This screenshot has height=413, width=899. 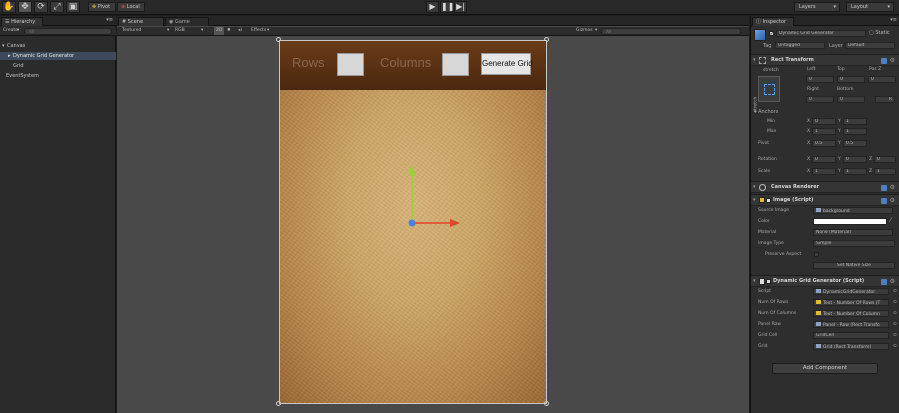 What do you see at coordinates (824, 143) in the screenshot?
I see `pivot-x-field: 0.5` at bounding box center [824, 143].